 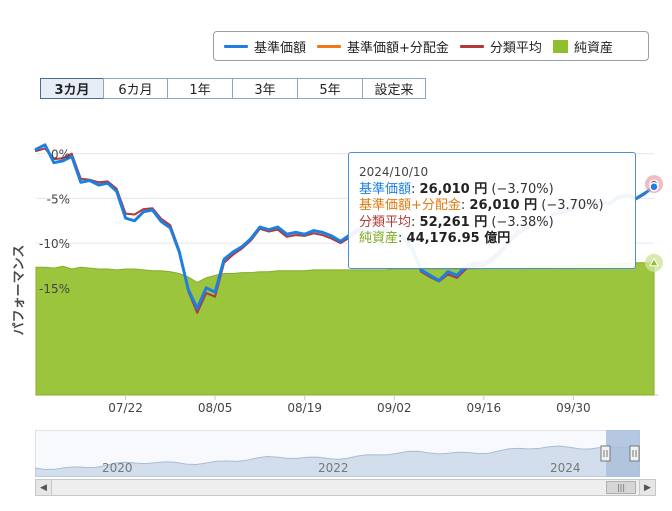 What do you see at coordinates (304, 408) in the screenshot?
I see `x-tick-label-2: 08/19` at bounding box center [304, 408].